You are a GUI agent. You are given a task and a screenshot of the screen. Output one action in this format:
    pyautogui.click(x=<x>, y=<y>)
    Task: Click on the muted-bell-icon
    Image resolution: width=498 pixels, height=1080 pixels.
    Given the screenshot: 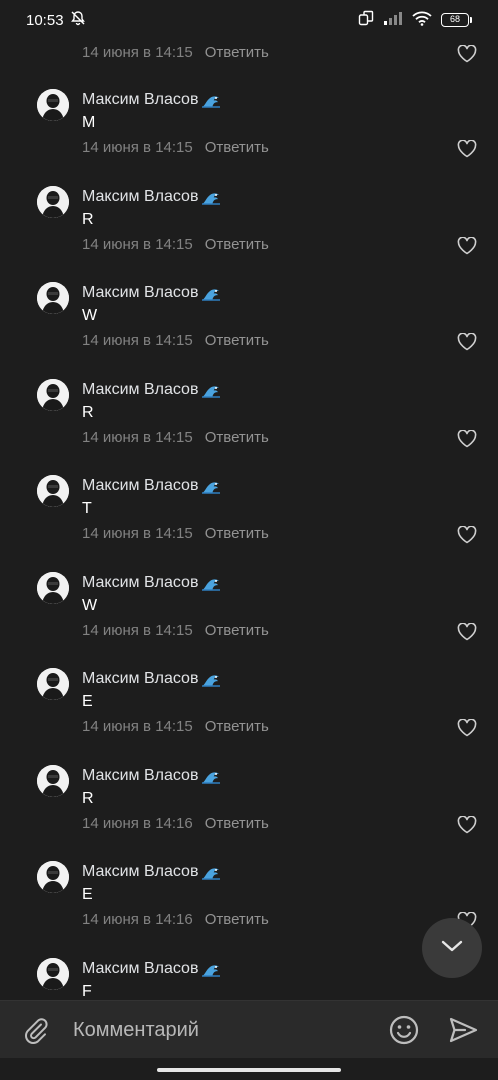 What is the action you would take?
    pyautogui.click(x=78, y=20)
    